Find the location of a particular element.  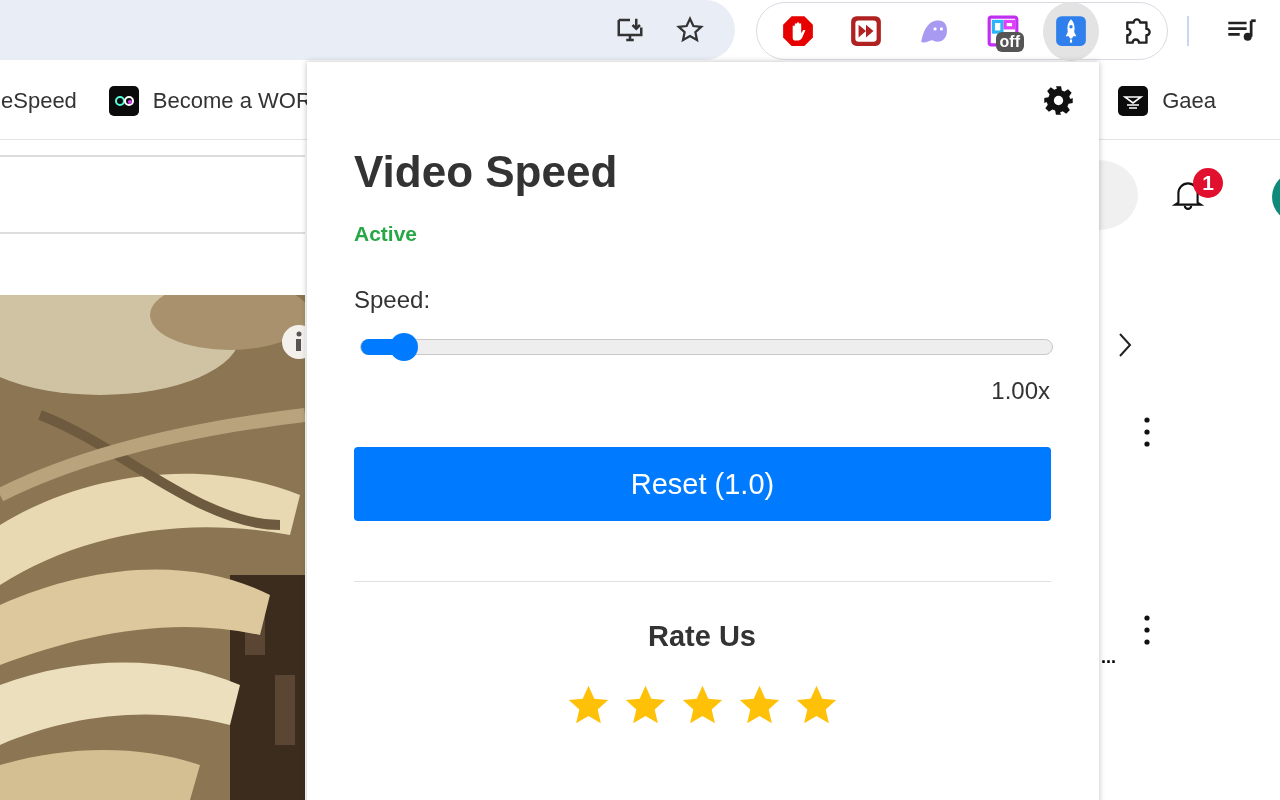

status-badge: off is located at coordinates (1010, 42).